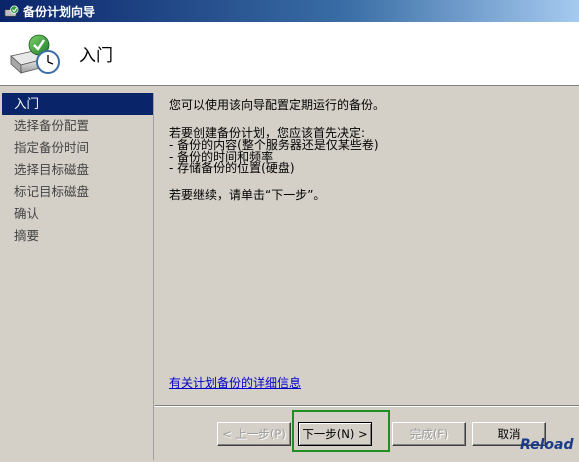 This screenshot has width=579, height=462. Describe the element at coordinates (232, 168) in the screenshot. I see `bullet-backup-location: - 存储备份的位置(硬盘)` at that location.